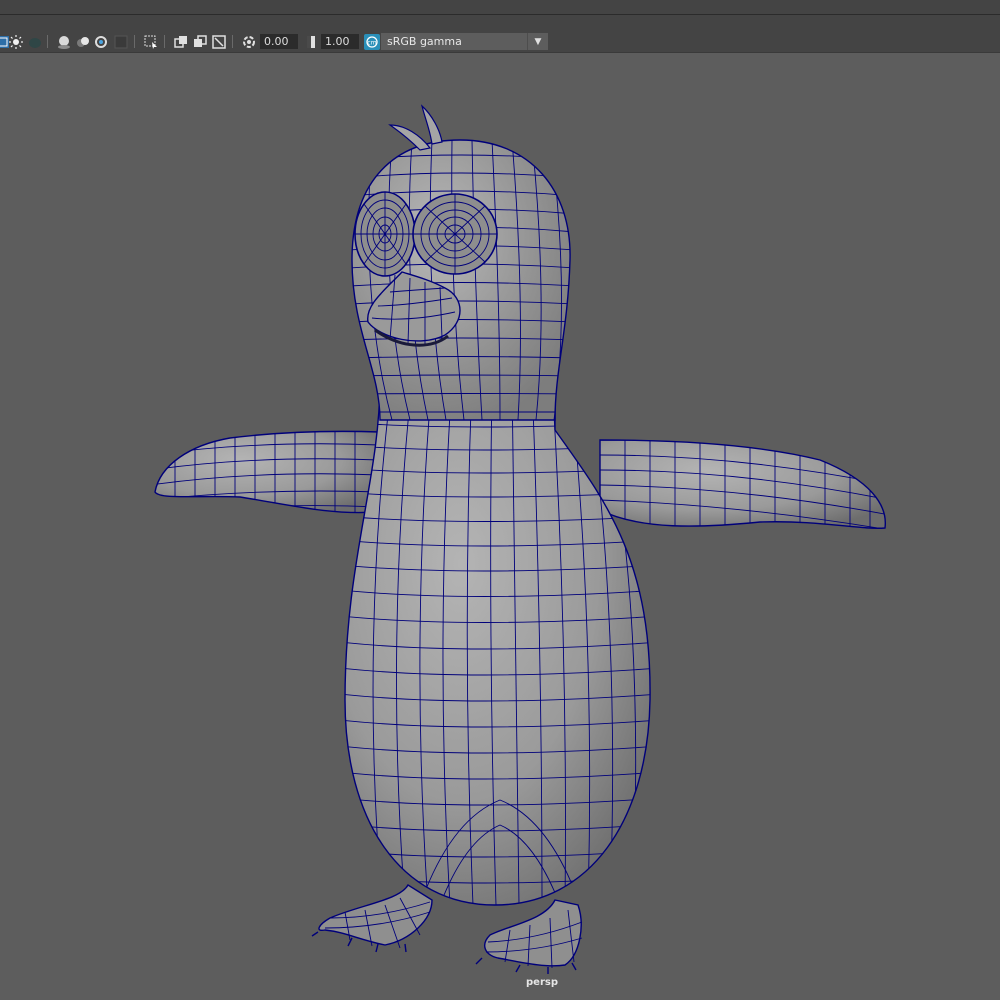 The image size is (1000, 1000). Describe the element at coordinates (180, 41) in the screenshot. I see `xray-icon` at that location.